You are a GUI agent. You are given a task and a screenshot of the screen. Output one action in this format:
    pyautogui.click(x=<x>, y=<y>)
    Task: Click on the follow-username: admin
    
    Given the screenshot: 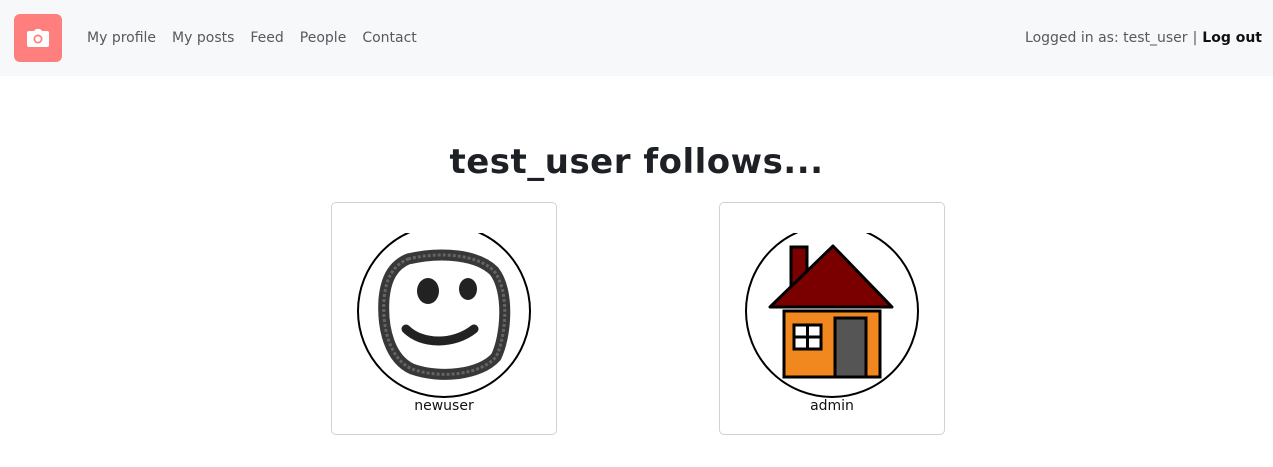 What is the action you would take?
    pyautogui.click(x=832, y=406)
    